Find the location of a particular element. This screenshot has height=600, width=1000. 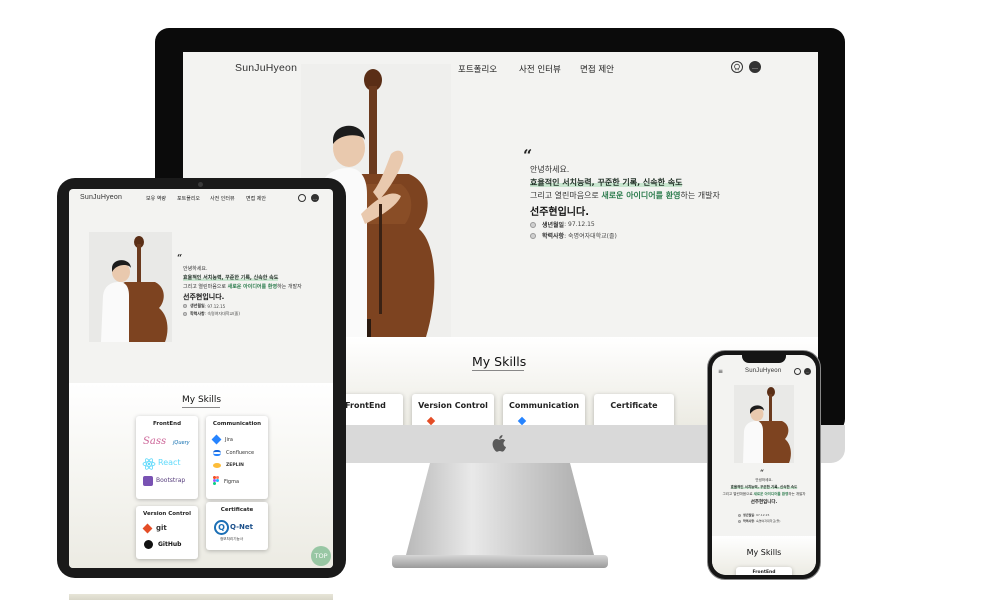

tool-label: GitHub is located at coordinates (170, 544).